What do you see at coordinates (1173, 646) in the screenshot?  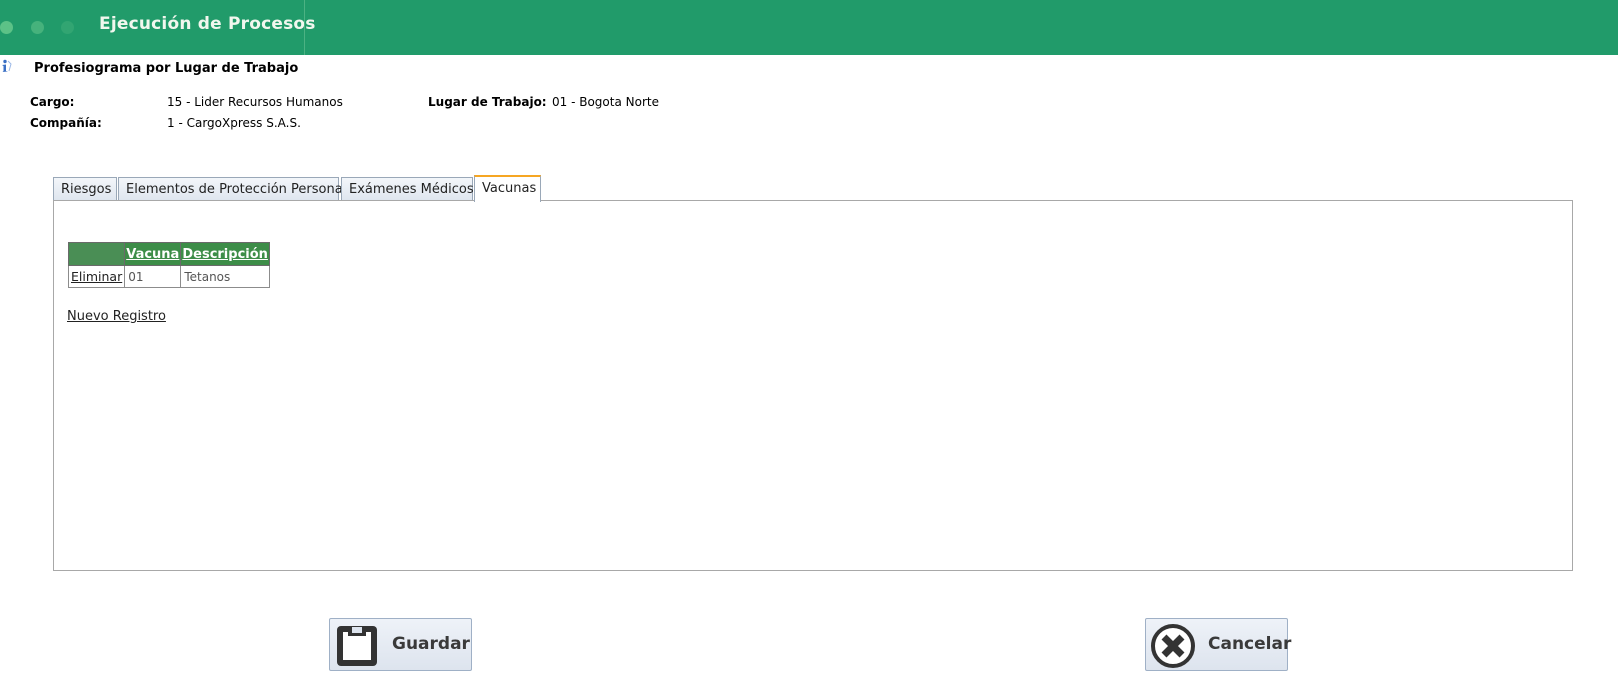 I see `cancel-x-circle-icon` at bounding box center [1173, 646].